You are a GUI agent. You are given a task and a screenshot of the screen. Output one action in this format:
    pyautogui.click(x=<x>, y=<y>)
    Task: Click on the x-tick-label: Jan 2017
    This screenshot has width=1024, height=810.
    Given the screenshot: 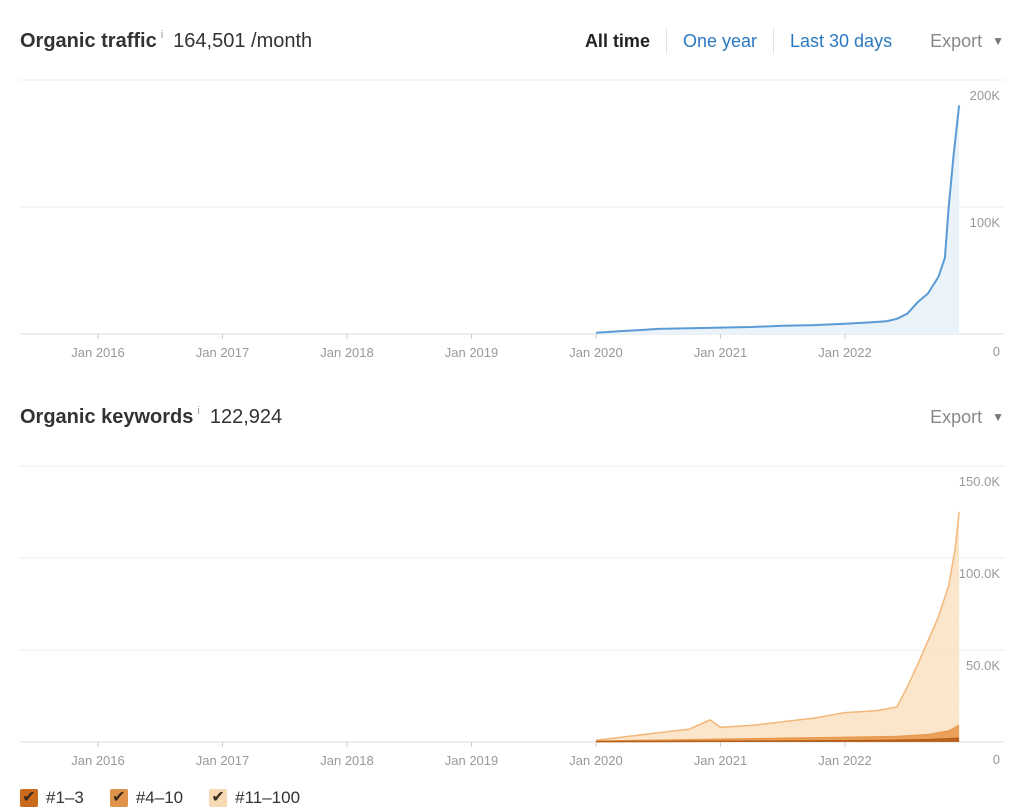 What is the action you would take?
    pyautogui.click(x=223, y=760)
    